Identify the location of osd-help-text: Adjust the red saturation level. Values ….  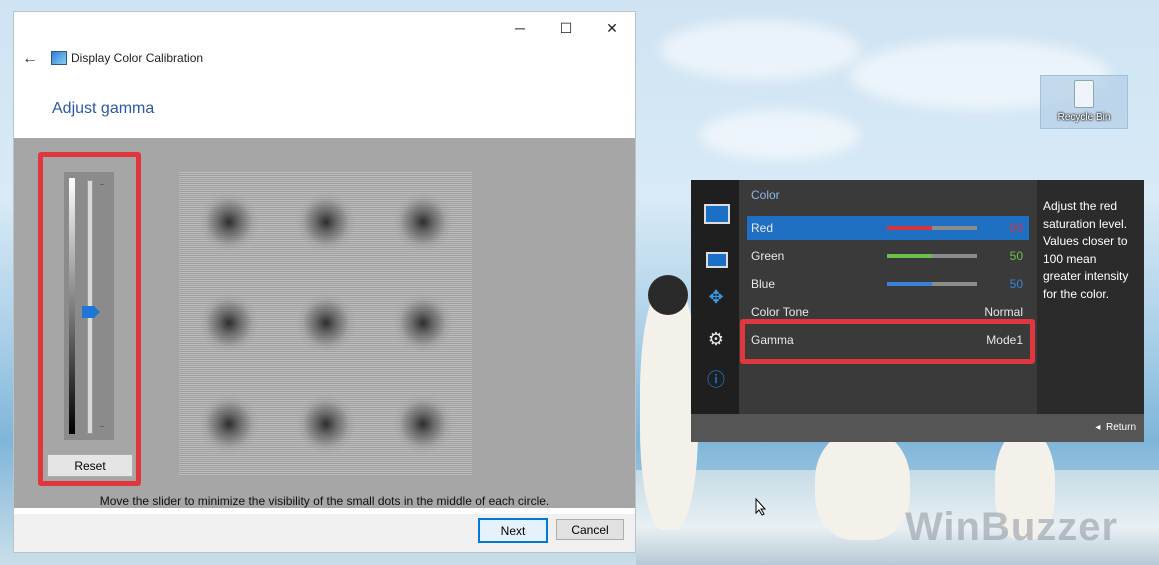
(1086, 250).